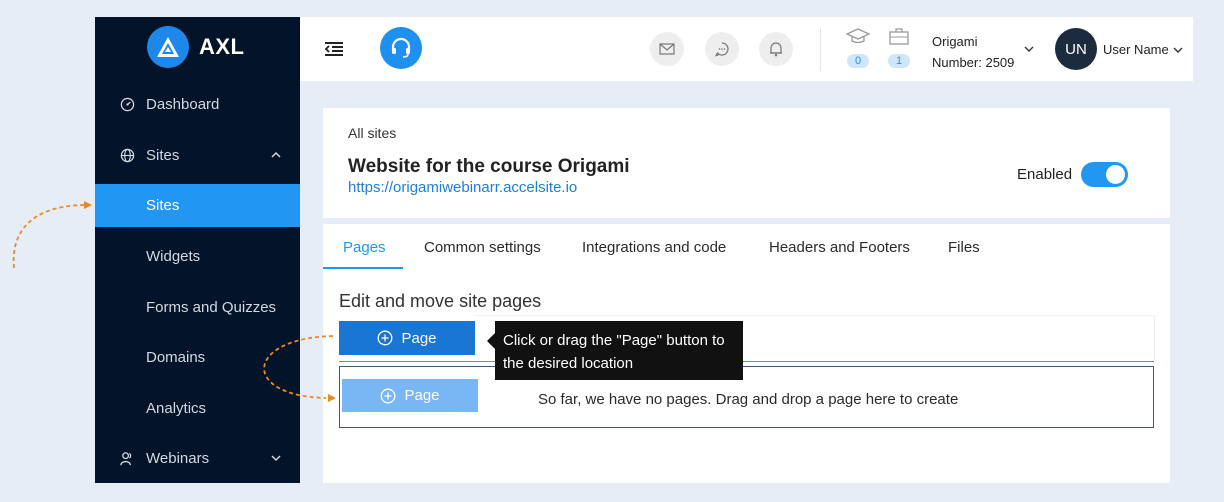 This screenshot has height=502, width=1224. Describe the element at coordinates (174, 301) in the screenshot. I see `annotation-arrows` at that location.